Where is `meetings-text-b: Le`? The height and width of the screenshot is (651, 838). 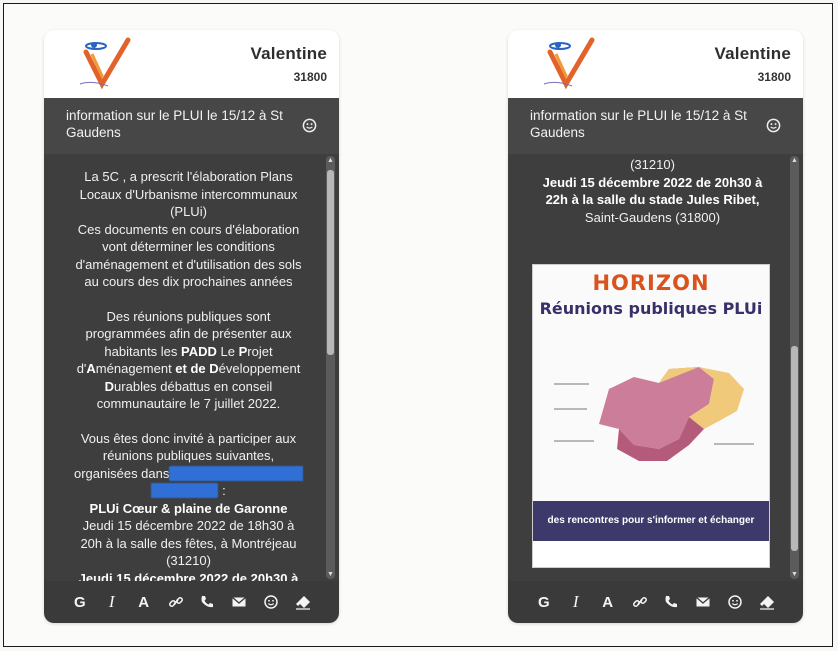 meetings-text-b: Le is located at coordinates (227, 351).